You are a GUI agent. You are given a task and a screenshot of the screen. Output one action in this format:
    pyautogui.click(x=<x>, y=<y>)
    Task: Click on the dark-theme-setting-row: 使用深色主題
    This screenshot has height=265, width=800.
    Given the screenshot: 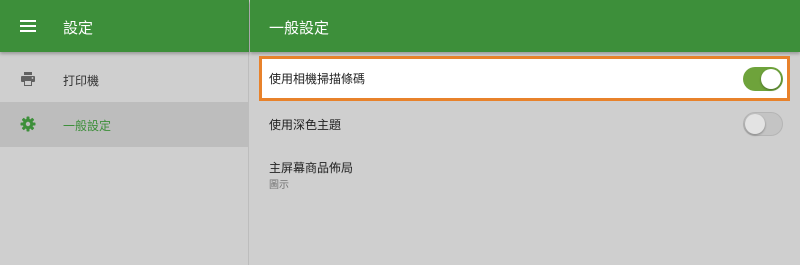 What is the action you would take?
    pyautogui.click(x=524, y=124)
    